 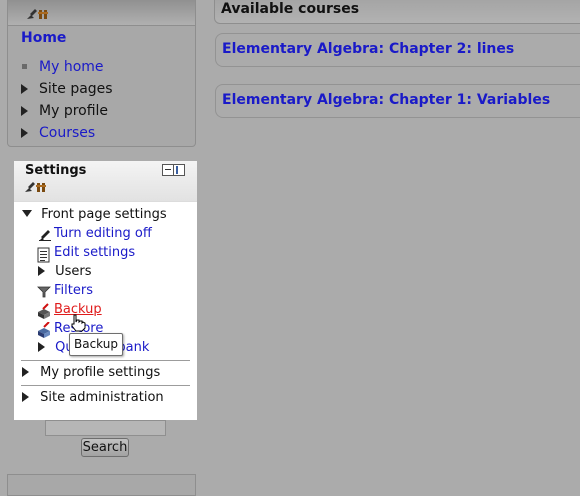 I want to click on dock-block-controls, so click(x=173, y=170).